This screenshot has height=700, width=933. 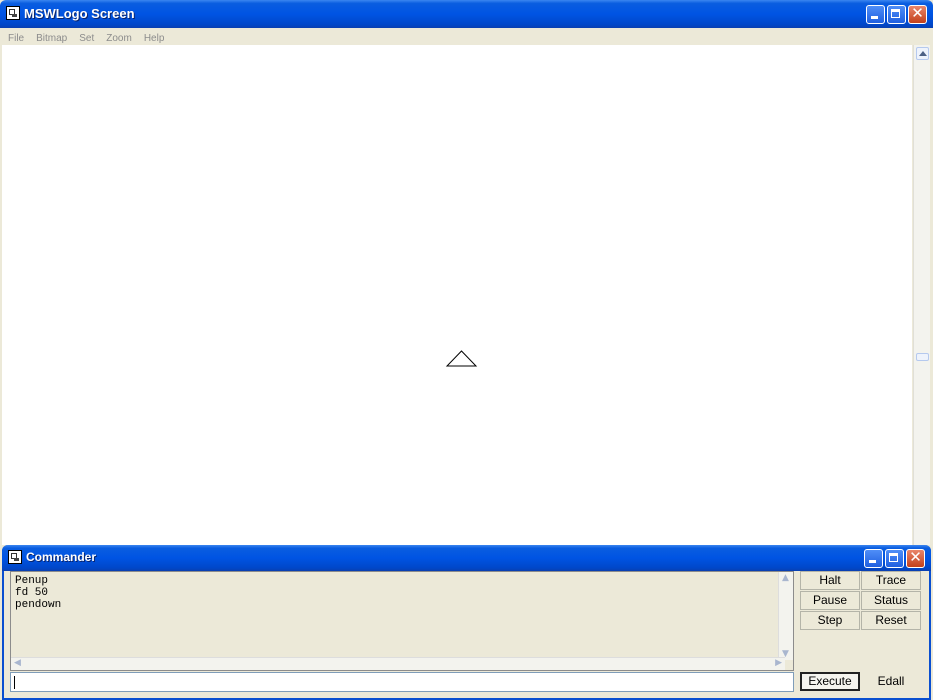 I want to click on history-line: pendown, so click(x=36, y=605).